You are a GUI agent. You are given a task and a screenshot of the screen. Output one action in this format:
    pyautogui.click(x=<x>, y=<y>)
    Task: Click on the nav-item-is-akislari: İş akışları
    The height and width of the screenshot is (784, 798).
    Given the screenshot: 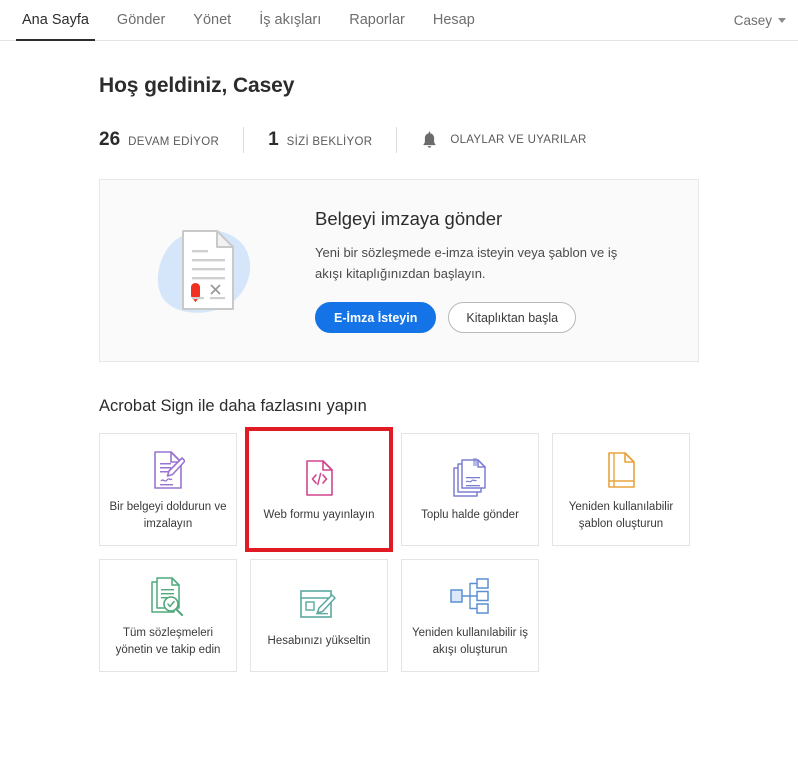 What is the action you would take?
    pyautogui.click(x=290, y=20)
    